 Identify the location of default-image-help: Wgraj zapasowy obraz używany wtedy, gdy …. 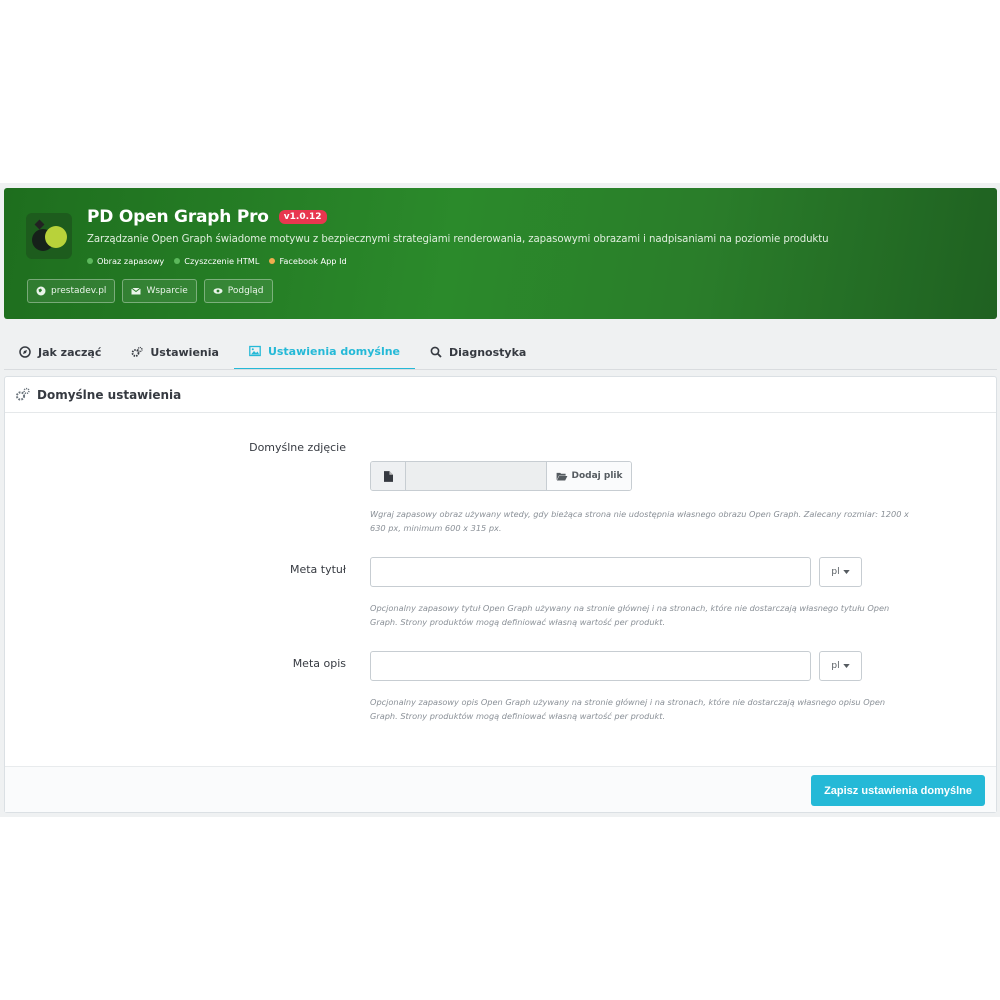
(639, 521).